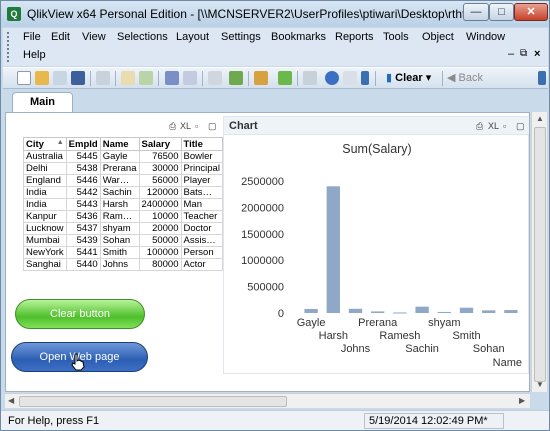  I want to click on menu-object: Object, so click(438, 37).